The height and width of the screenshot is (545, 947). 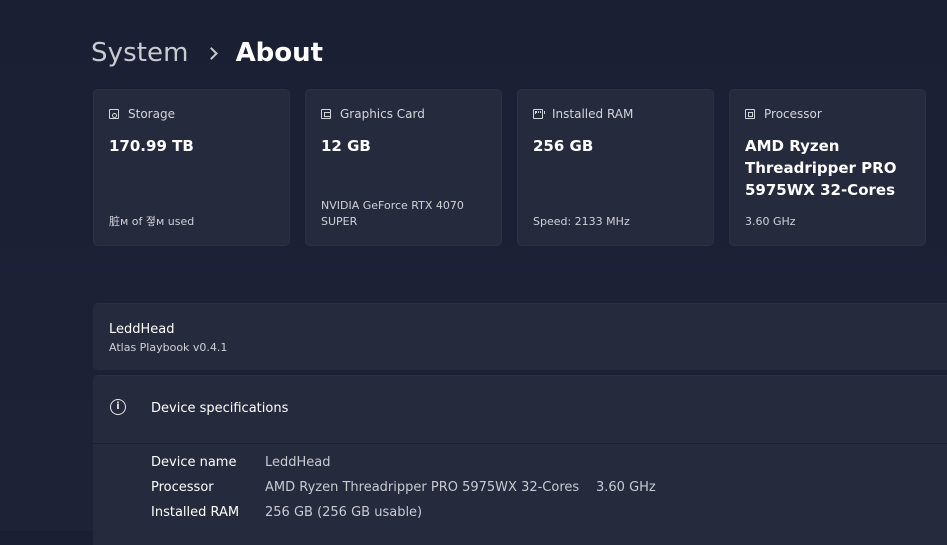 I want to click on storage-card-title: Storage, so click(x=151, y=114).